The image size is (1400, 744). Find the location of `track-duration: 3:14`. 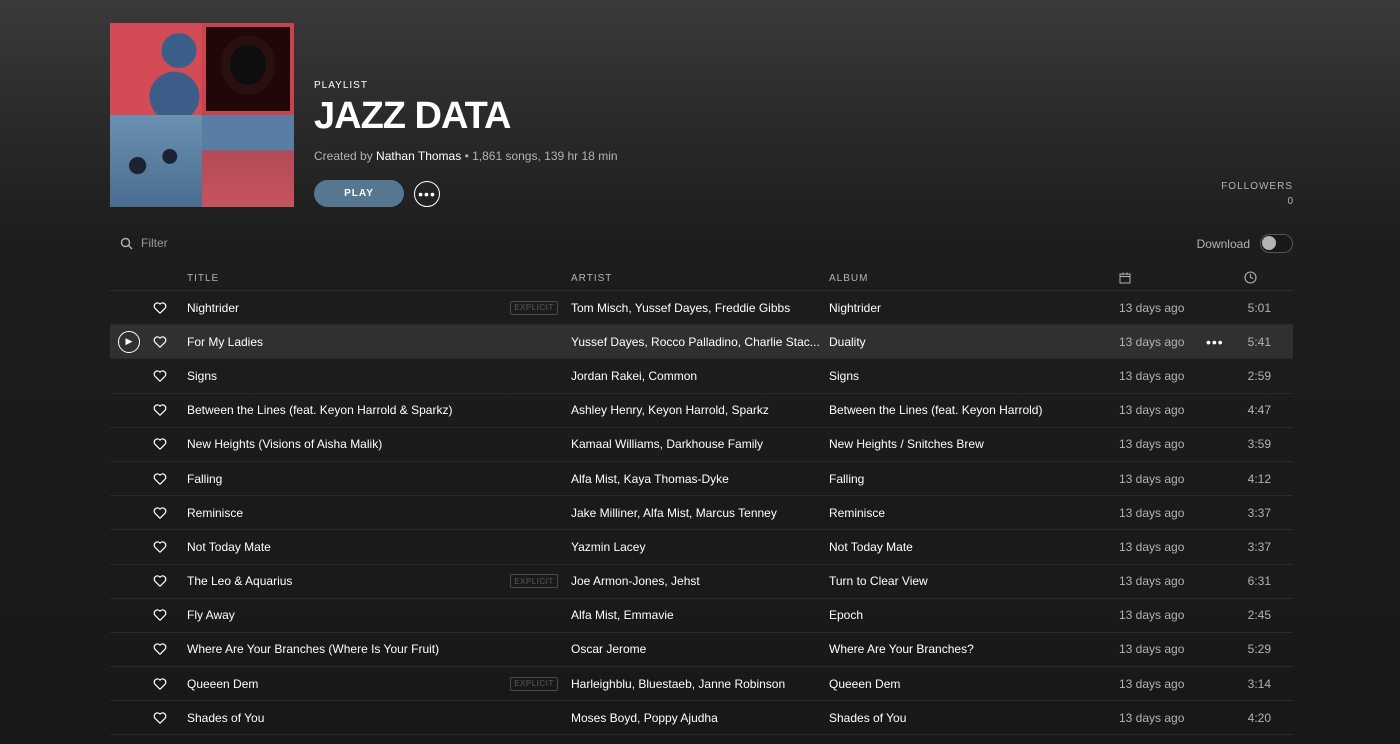

track-duration: 3:14 is located at coordinates (1259, 683).